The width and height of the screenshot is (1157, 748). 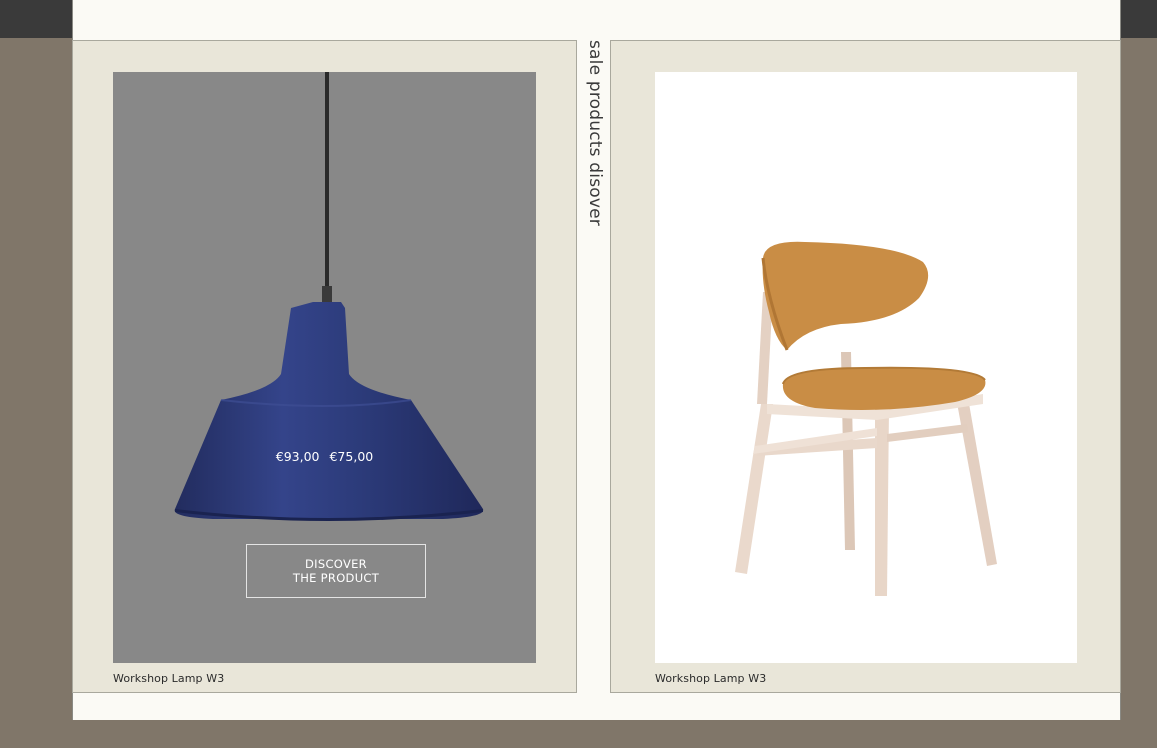 What do you see at coordinates (866, 418) in the screenshot?
I see `dining-chair-illustration` at bounding box center [866, 418].